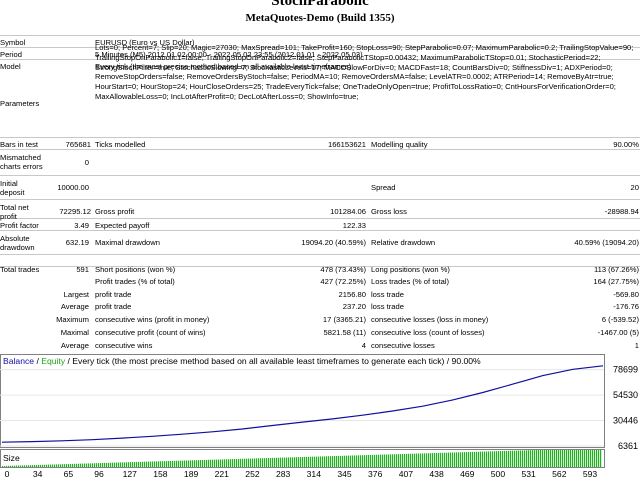 This screenshot has width=640, height=480. I want to click on value-grossloss: -28988.94, so click(621, 211).